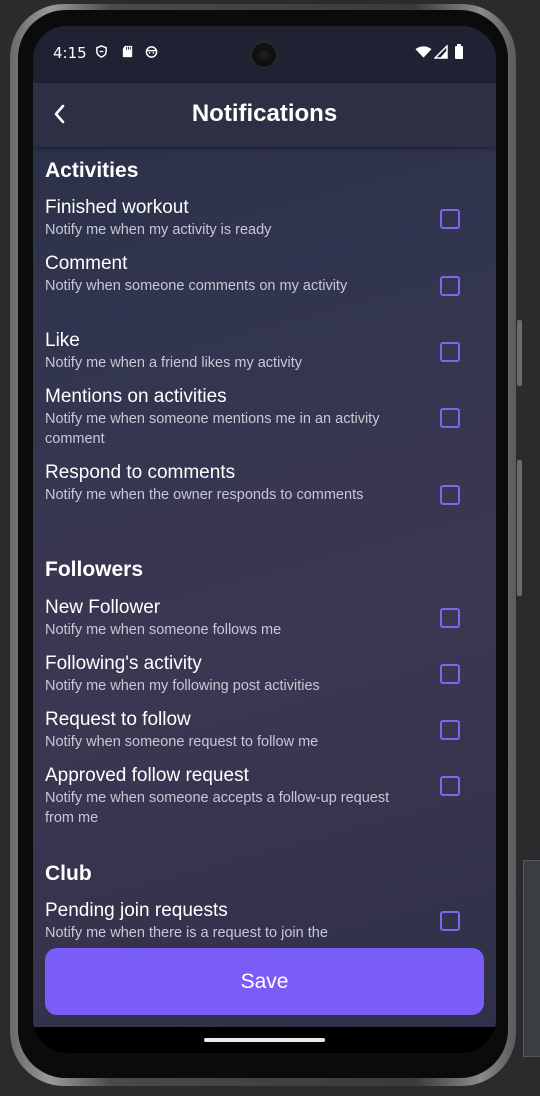  Describe the element at coordinates (450, 618) in the screenshot. I see `checkbox-new-follower` at that location.